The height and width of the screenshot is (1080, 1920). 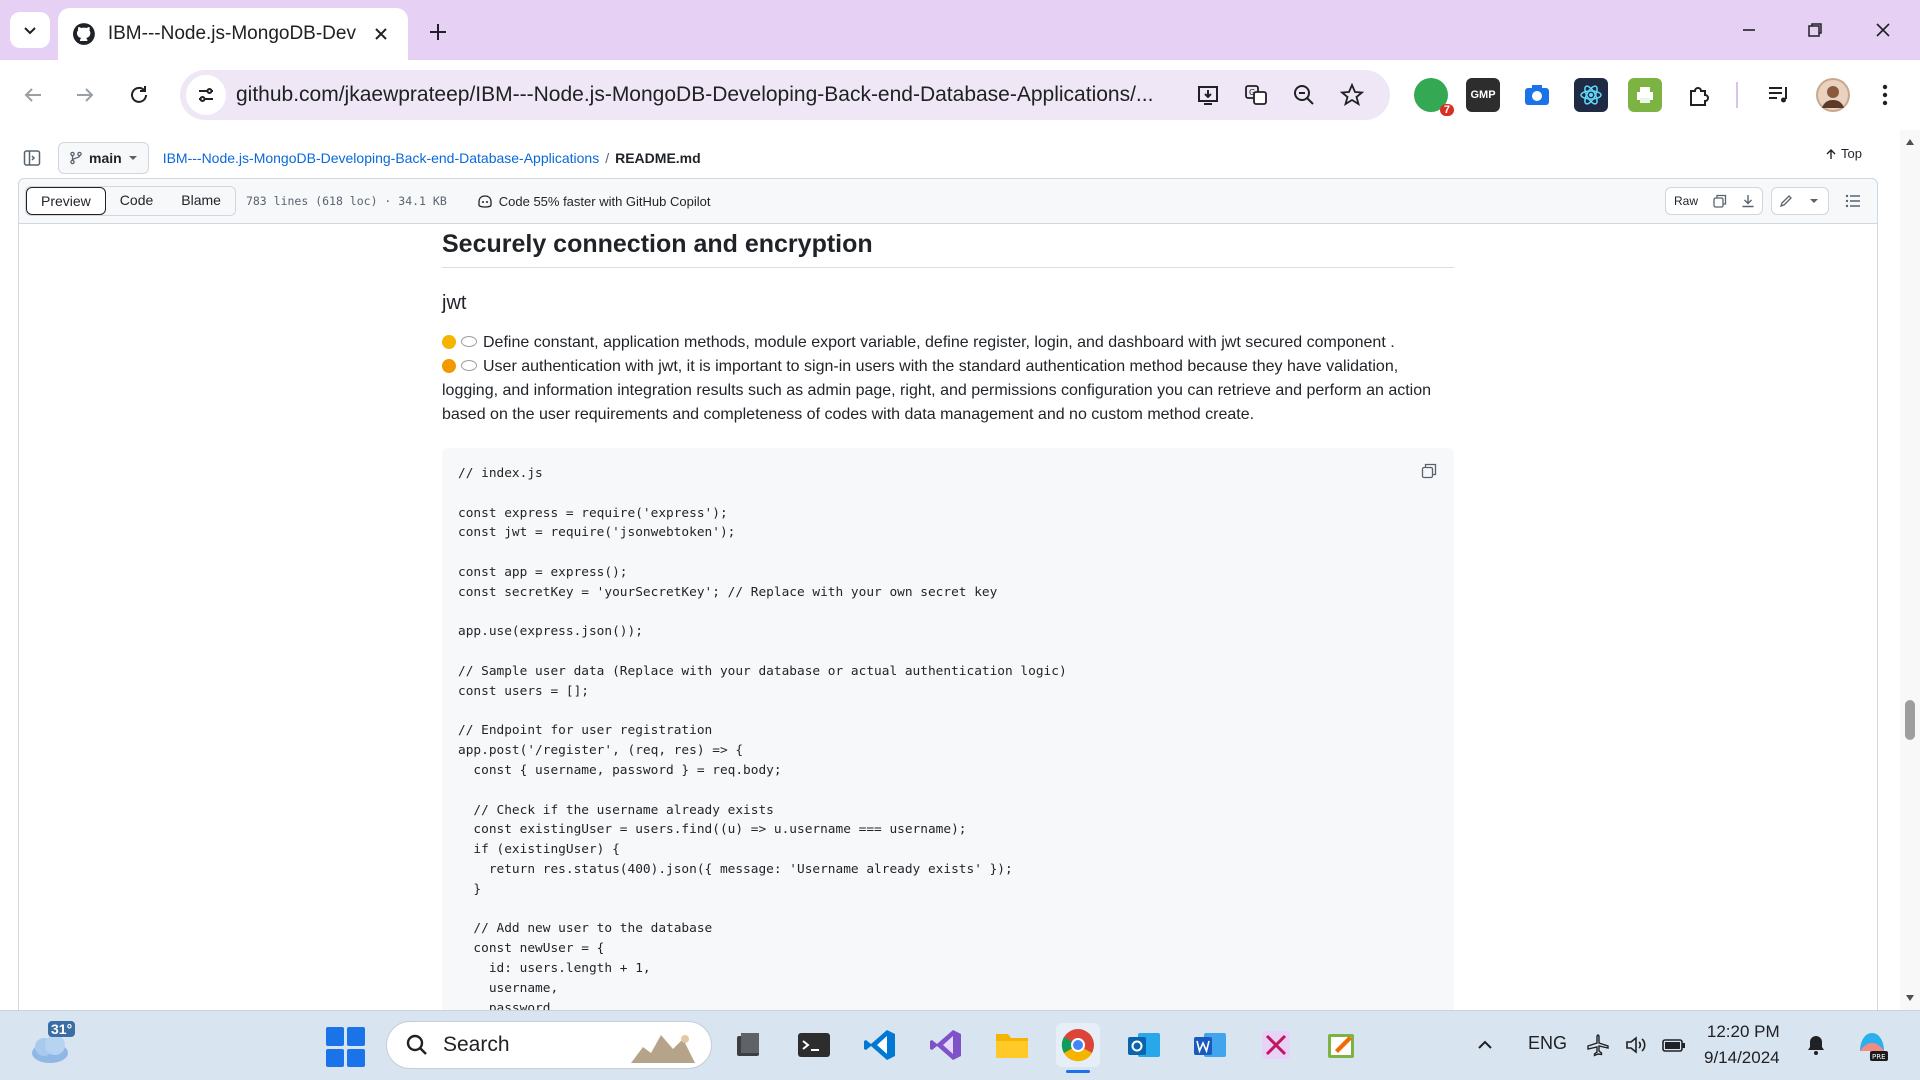 I want to click on terminal-app, so click(x=814, y=1045).